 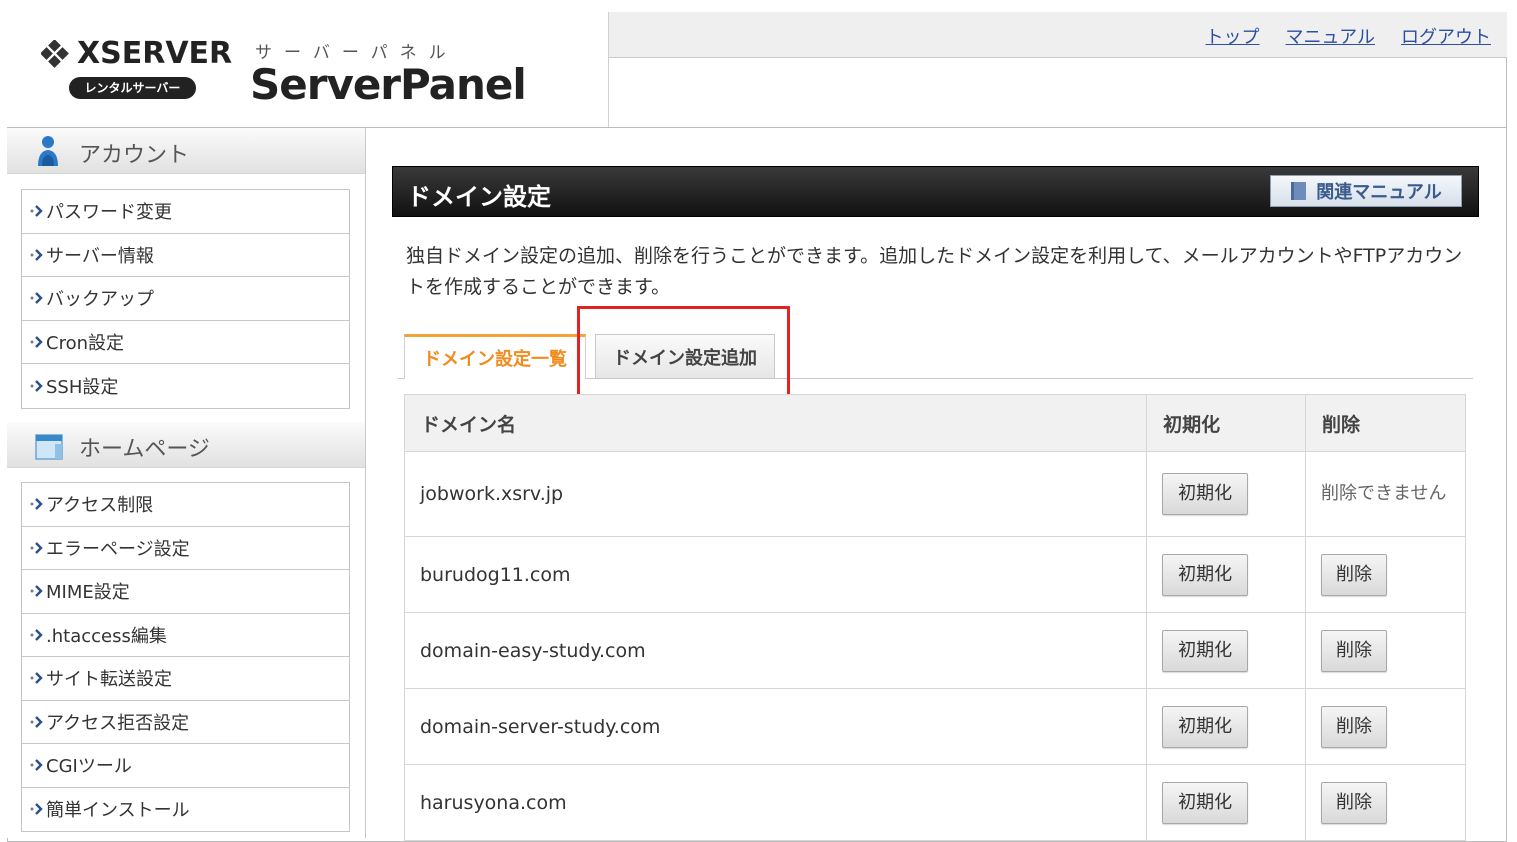 I want to click on sidebar-item-label: MIME設定, so click(x=88, y=593).